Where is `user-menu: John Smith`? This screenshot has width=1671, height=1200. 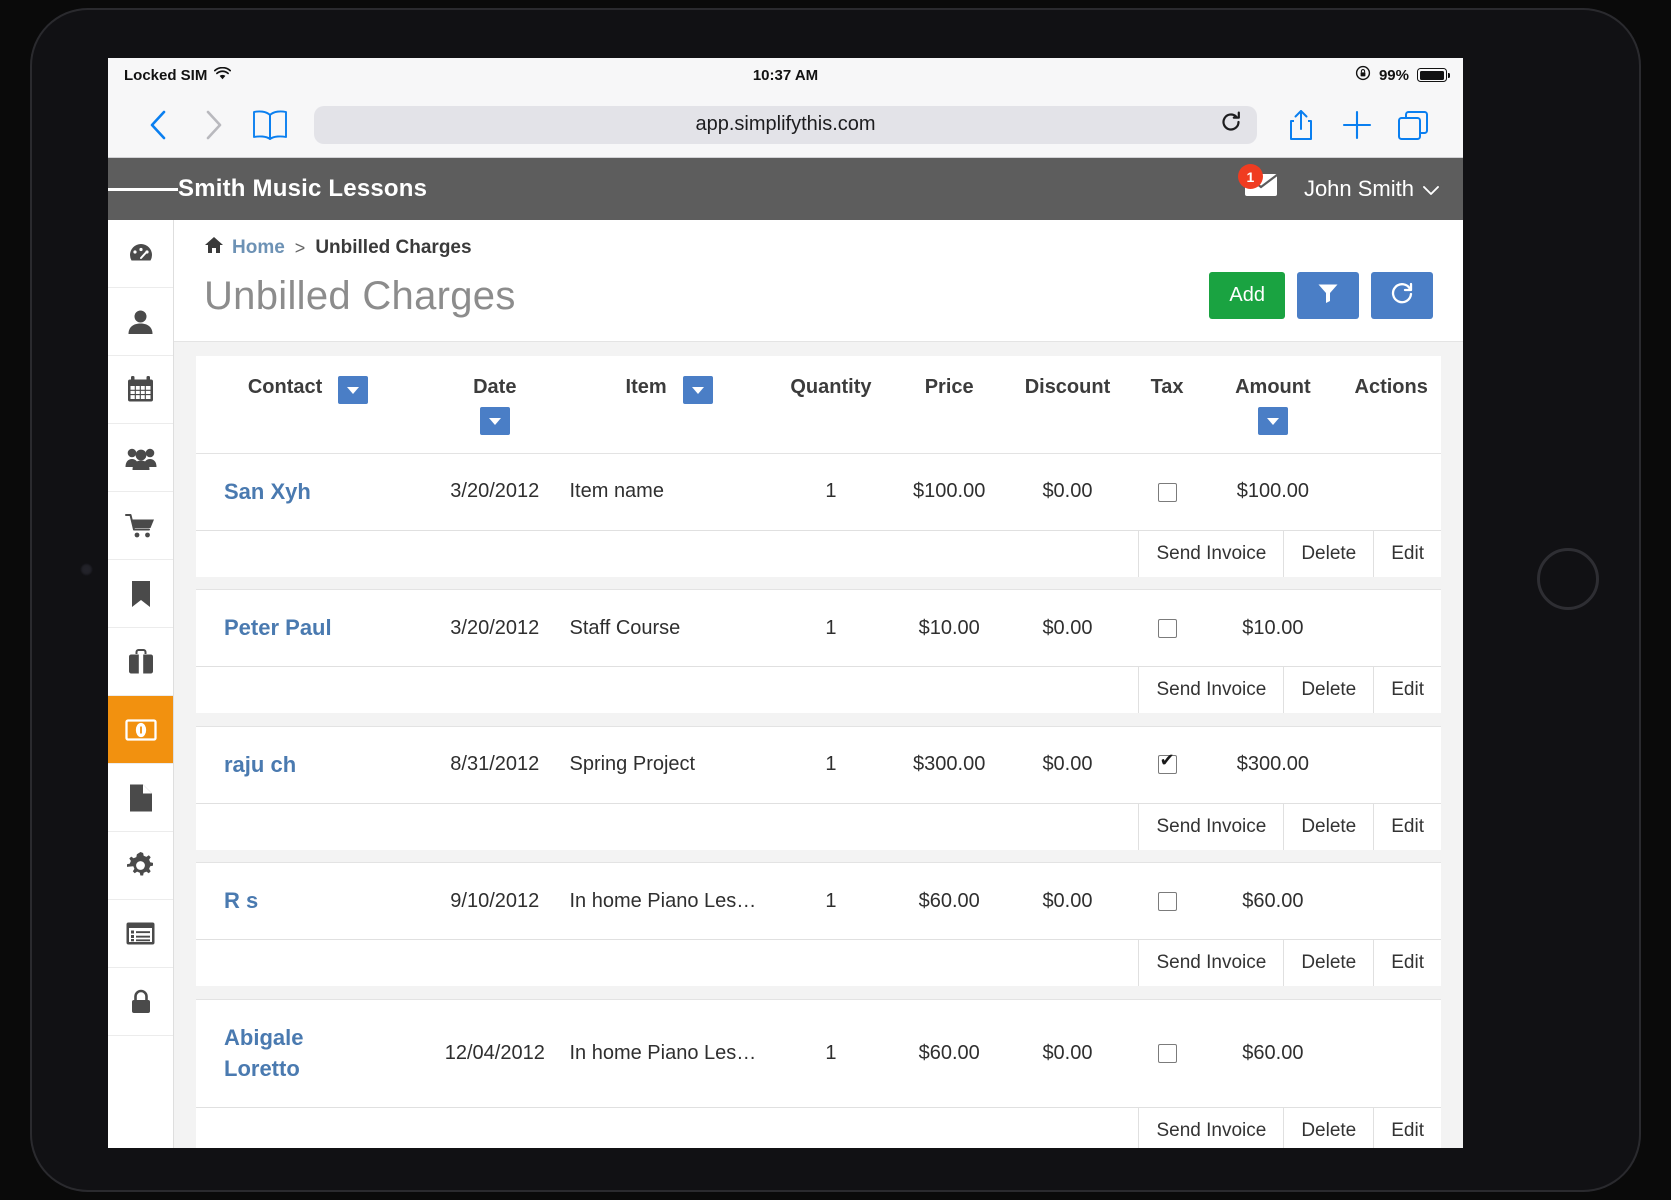
user-menu: John Smith is located at coordinates (1371, 189).